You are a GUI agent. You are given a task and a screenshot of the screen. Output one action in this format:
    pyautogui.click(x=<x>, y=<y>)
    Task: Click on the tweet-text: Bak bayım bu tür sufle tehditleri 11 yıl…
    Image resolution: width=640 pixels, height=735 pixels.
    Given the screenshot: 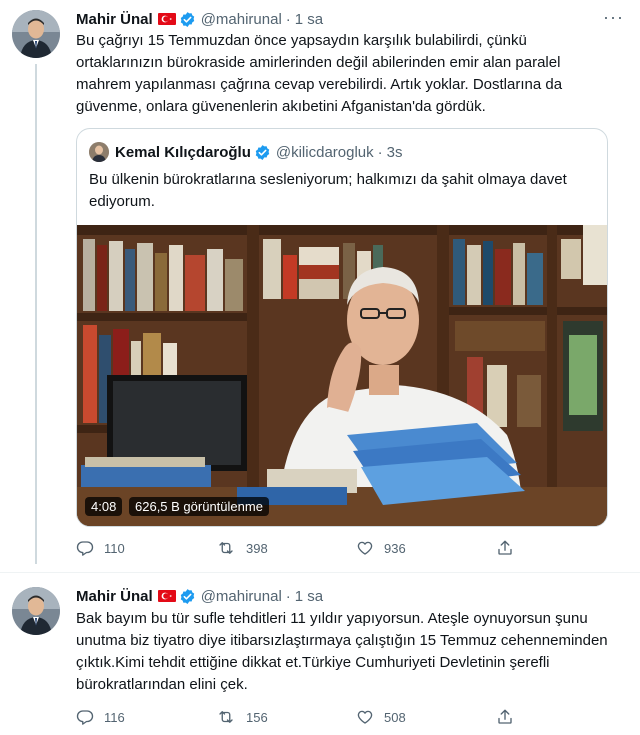 What is the action you would take?
    pyautogui.click(x=342, y=651)
    